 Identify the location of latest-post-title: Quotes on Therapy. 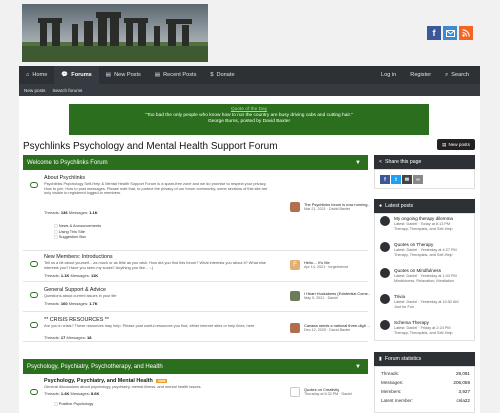
(413, 244).